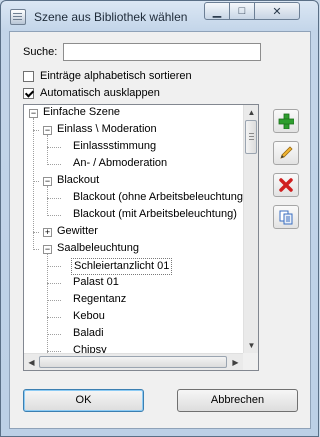 The height and width of the screenshot is (437, 320). I want to click on tree-item-label: Regentanz, so click(100, 299).